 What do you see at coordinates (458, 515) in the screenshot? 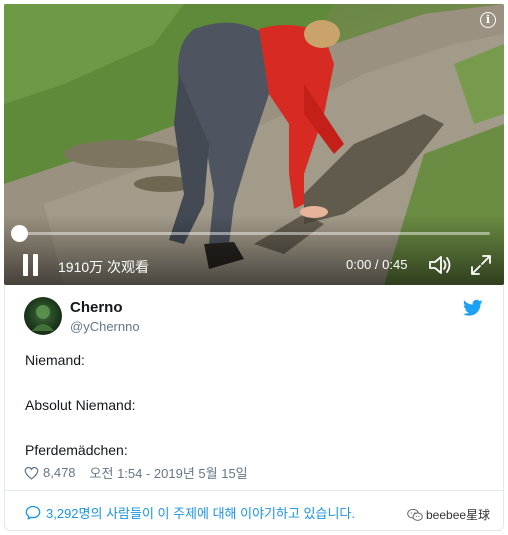
I see `watermark-text: beebee星球` at bounding box center [458, 515].